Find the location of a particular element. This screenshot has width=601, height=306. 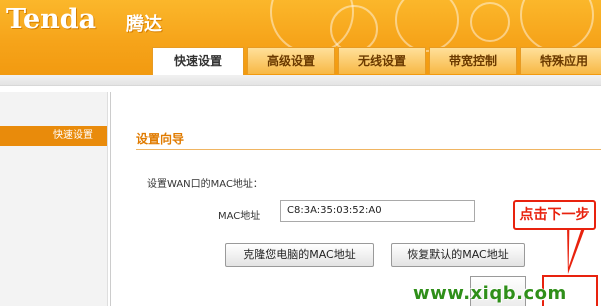

tenda-logo: Tenda is located at coordinates (51, 19).